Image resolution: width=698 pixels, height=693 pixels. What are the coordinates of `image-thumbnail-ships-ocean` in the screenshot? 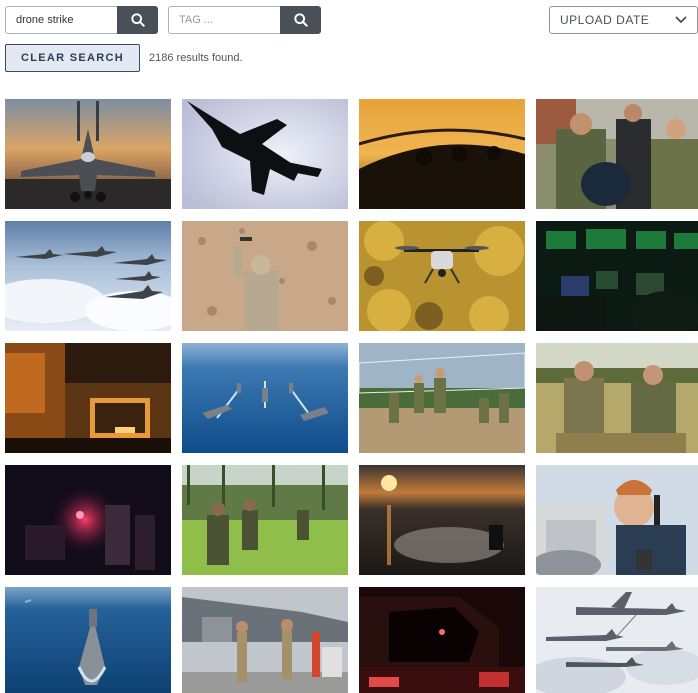 It's located at (265, 398).